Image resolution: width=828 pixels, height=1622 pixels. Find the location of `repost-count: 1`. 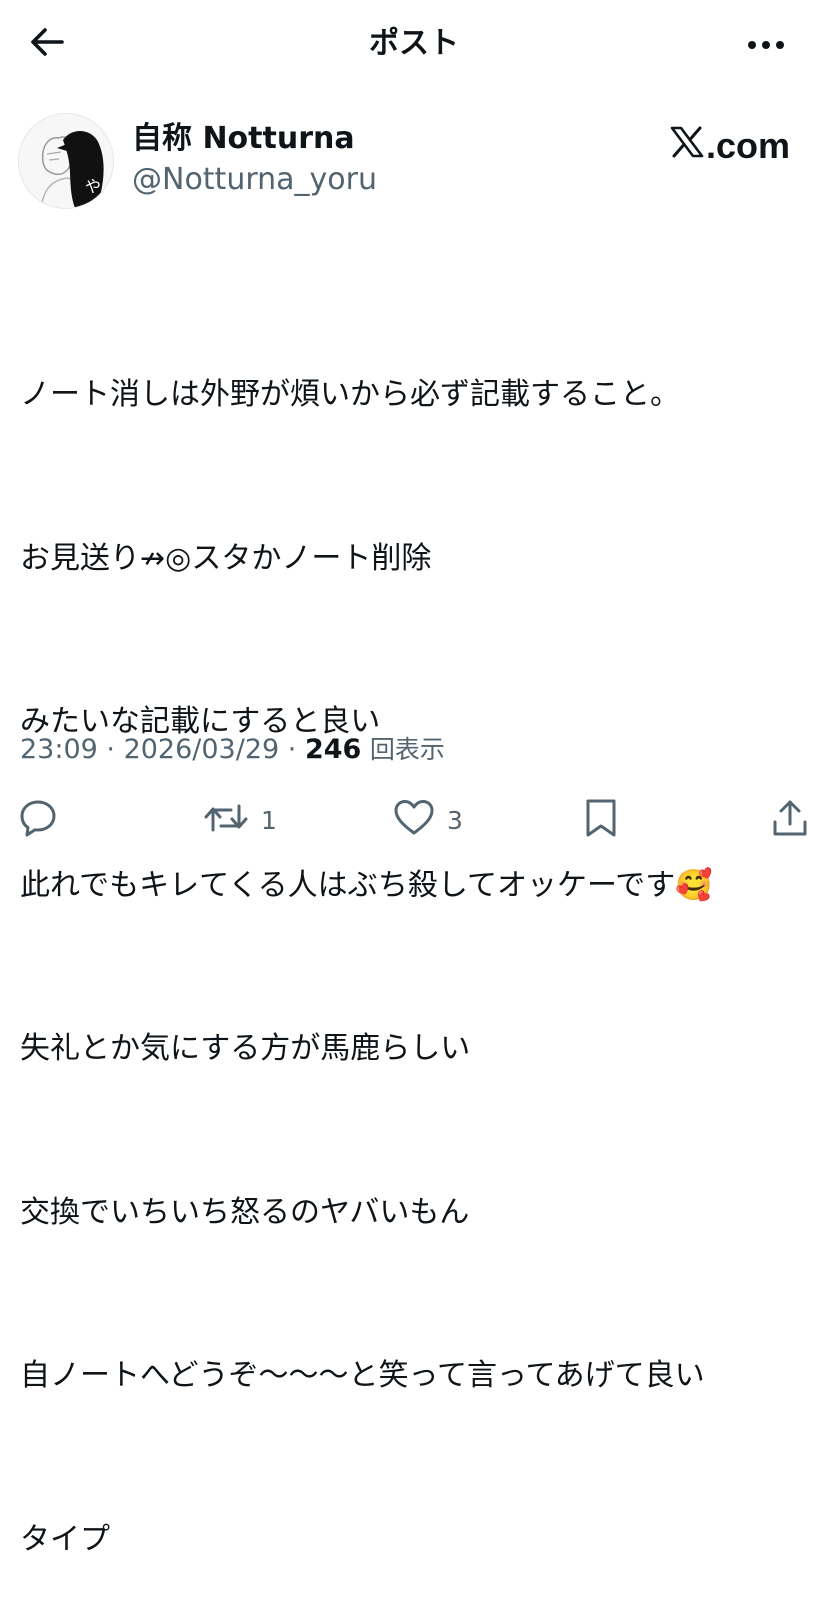

repost-count: 1 is located at coordinates (269, 820).